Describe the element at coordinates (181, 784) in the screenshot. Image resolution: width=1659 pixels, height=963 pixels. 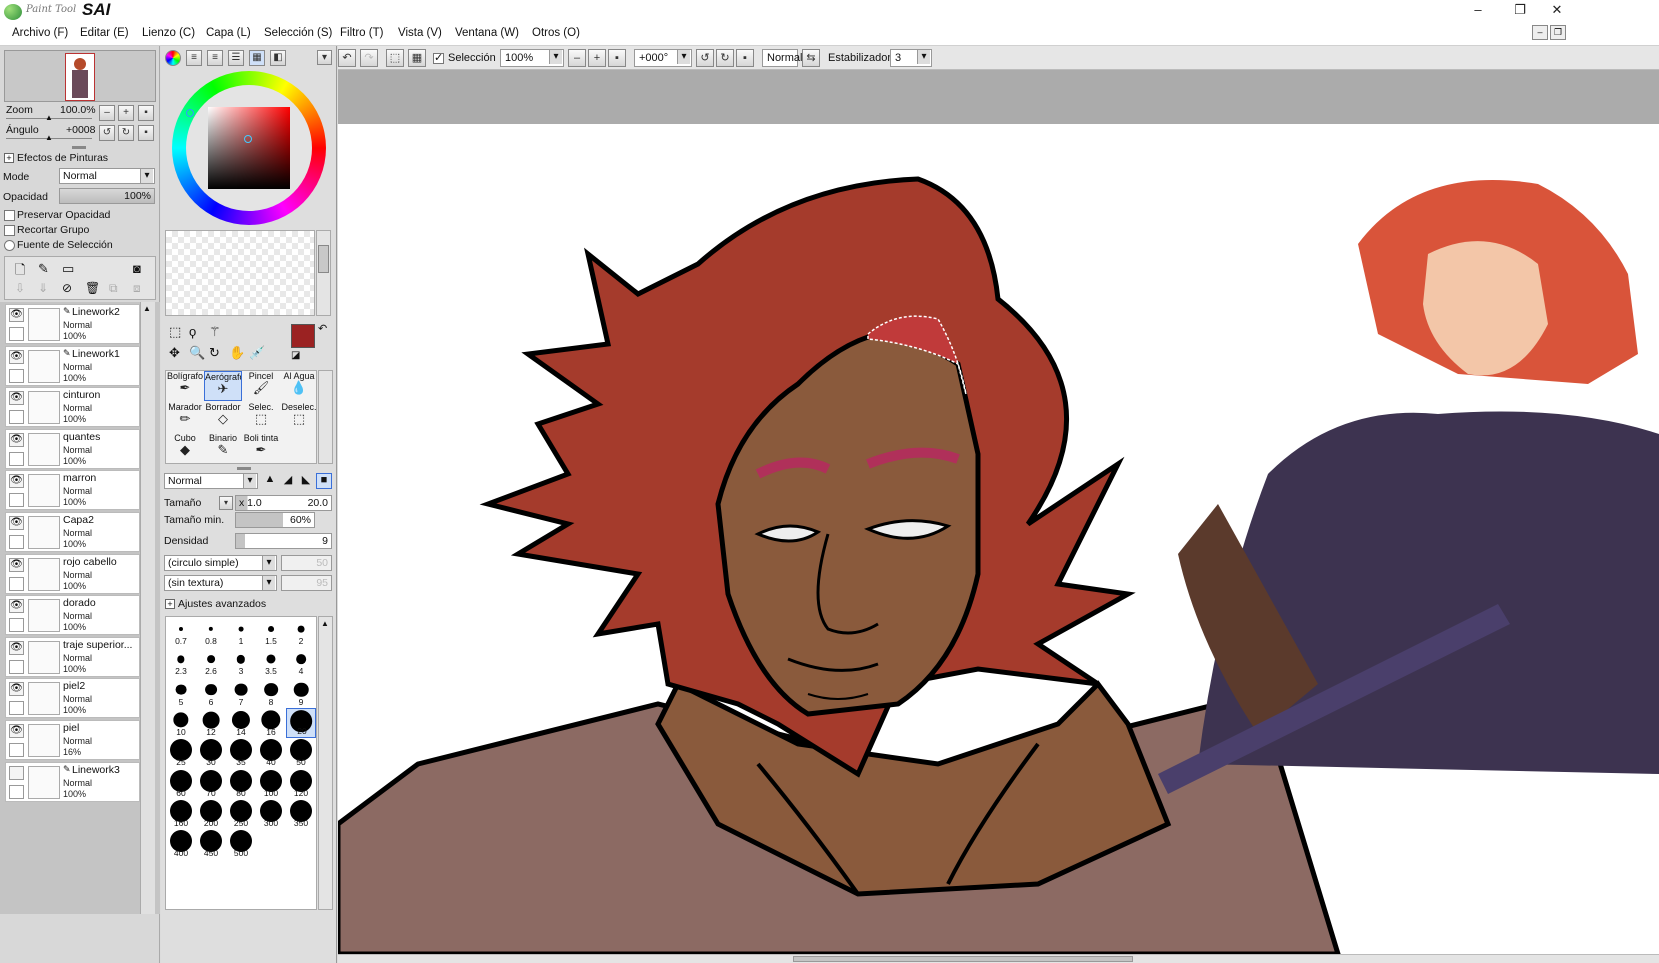
I see `brush-size-cell: 60` at that location.